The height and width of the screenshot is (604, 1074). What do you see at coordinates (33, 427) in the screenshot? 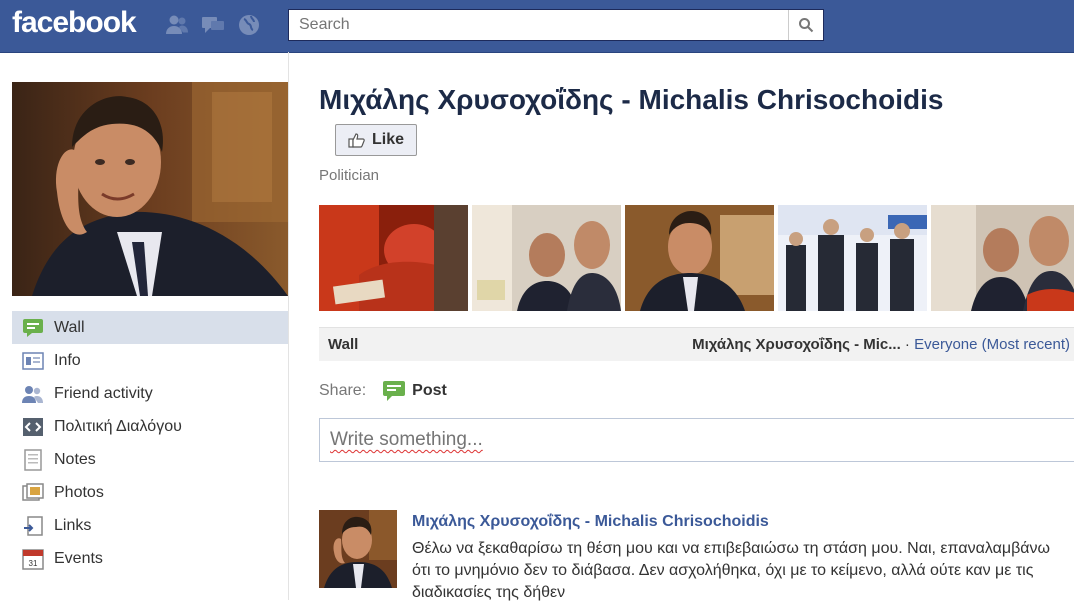
I see `code-icon` at bounding box center [33, 427].